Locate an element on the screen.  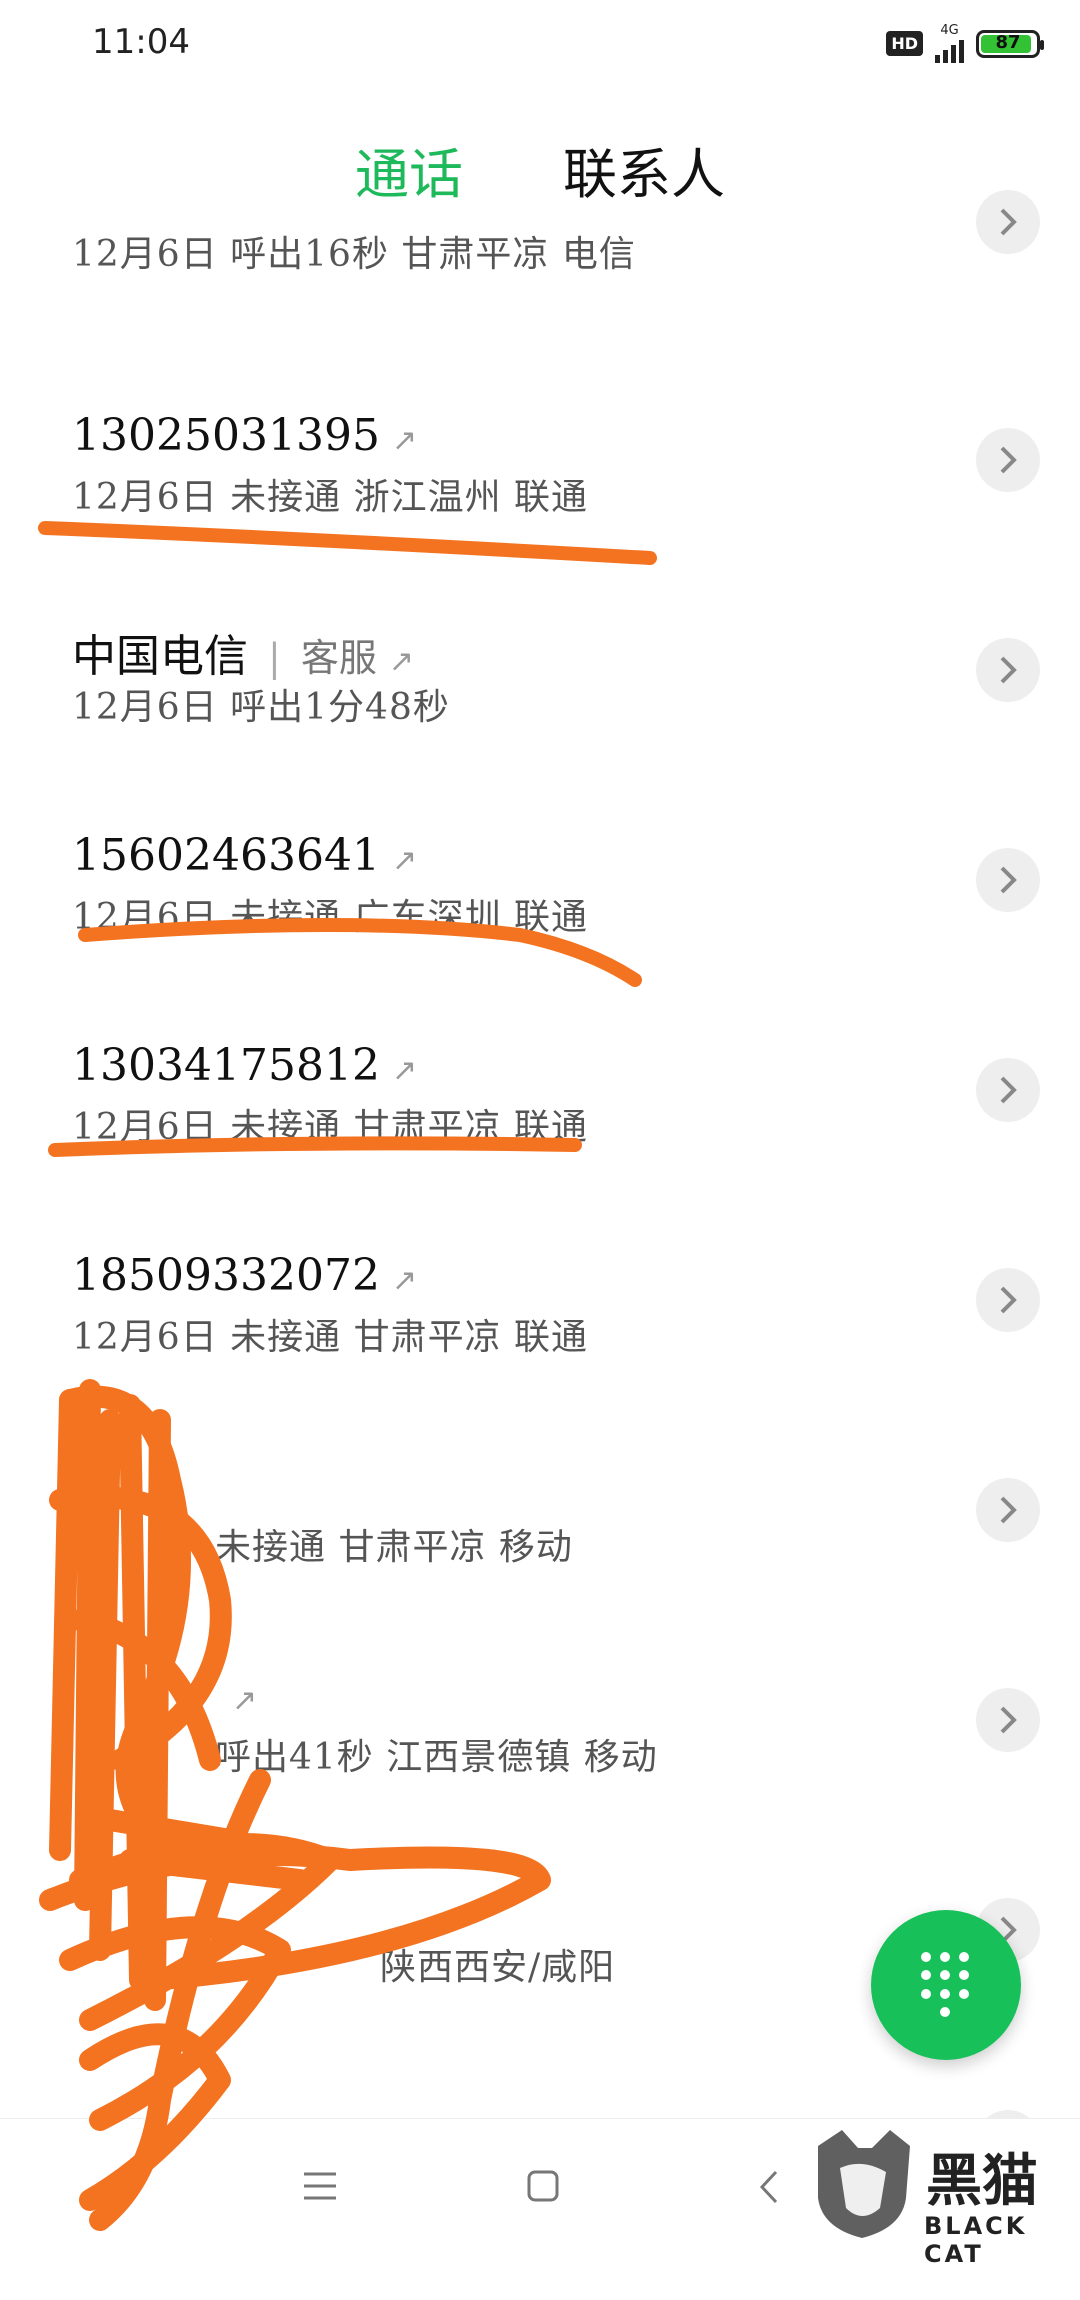
tab-bar: 通话 联系人 is located at coordinates (540, 169).